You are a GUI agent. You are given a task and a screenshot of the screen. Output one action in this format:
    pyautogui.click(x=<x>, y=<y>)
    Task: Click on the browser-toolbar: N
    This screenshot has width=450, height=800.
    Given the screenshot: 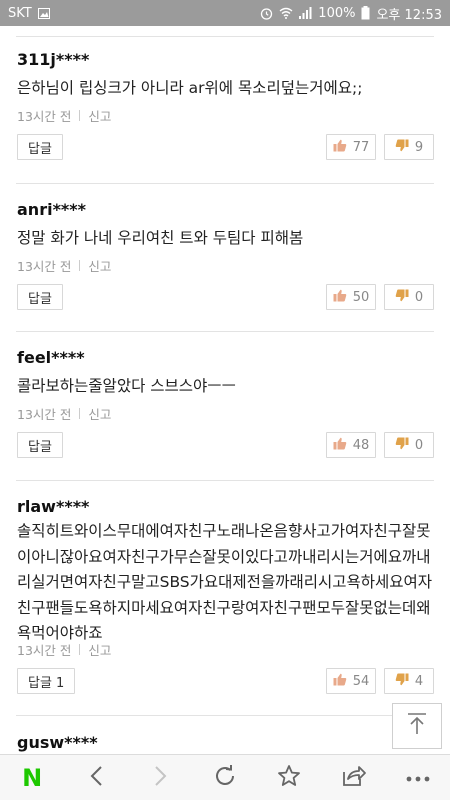 What is the action you would take?
    pyautogui.click(x=225, y=777)
    